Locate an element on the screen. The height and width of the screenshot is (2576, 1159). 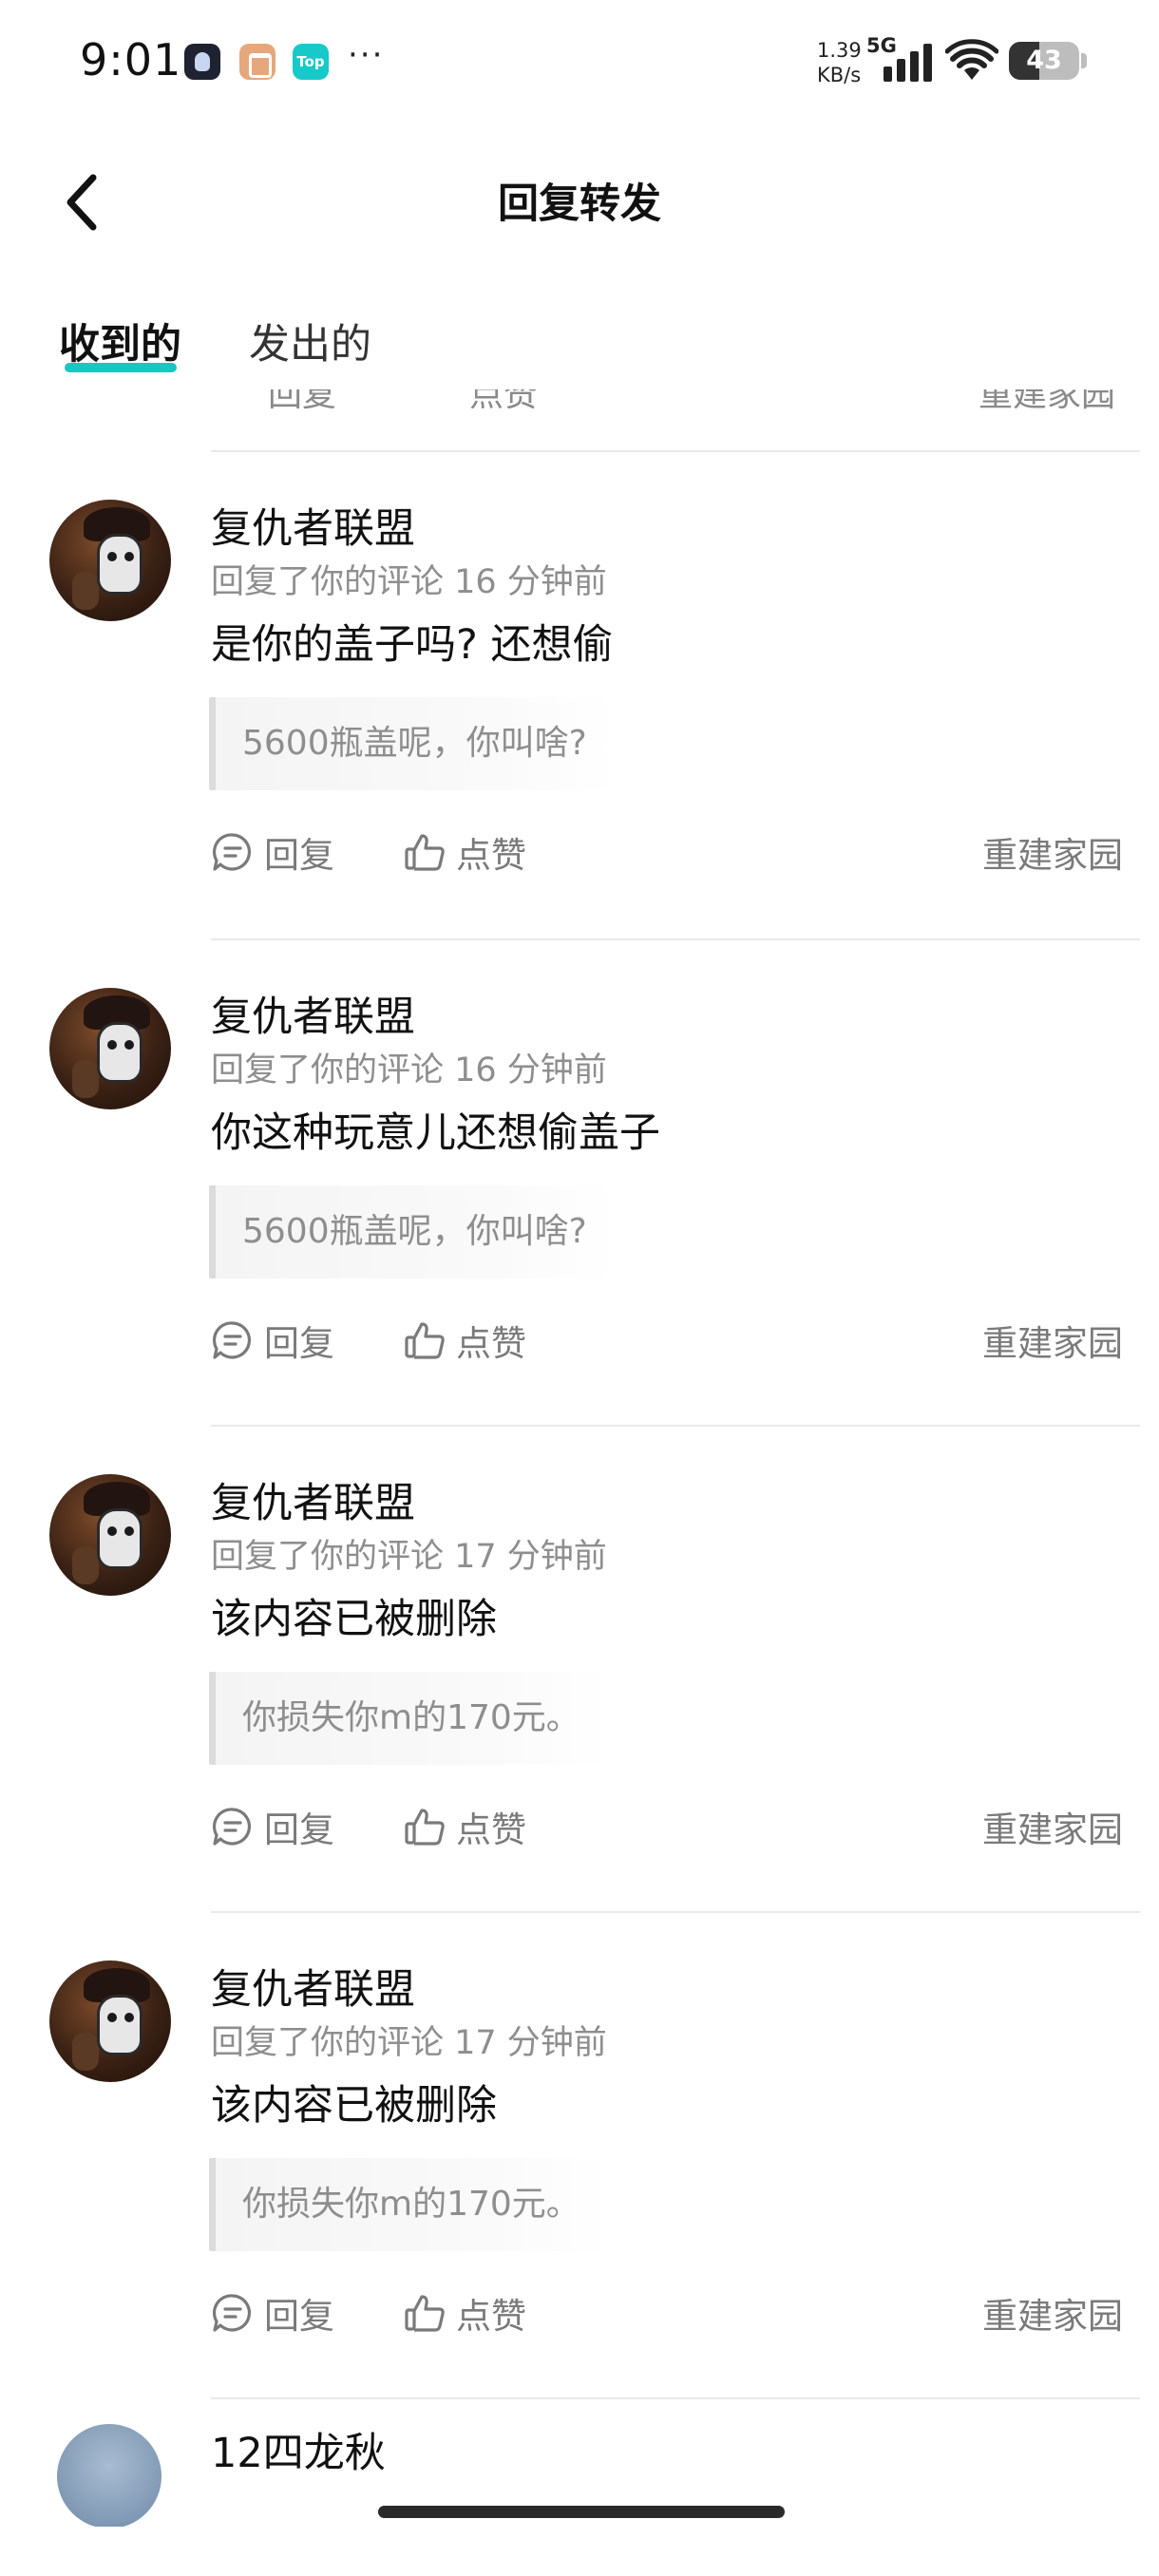
battery-icon: 43 is located at coordinates (1044, 61).